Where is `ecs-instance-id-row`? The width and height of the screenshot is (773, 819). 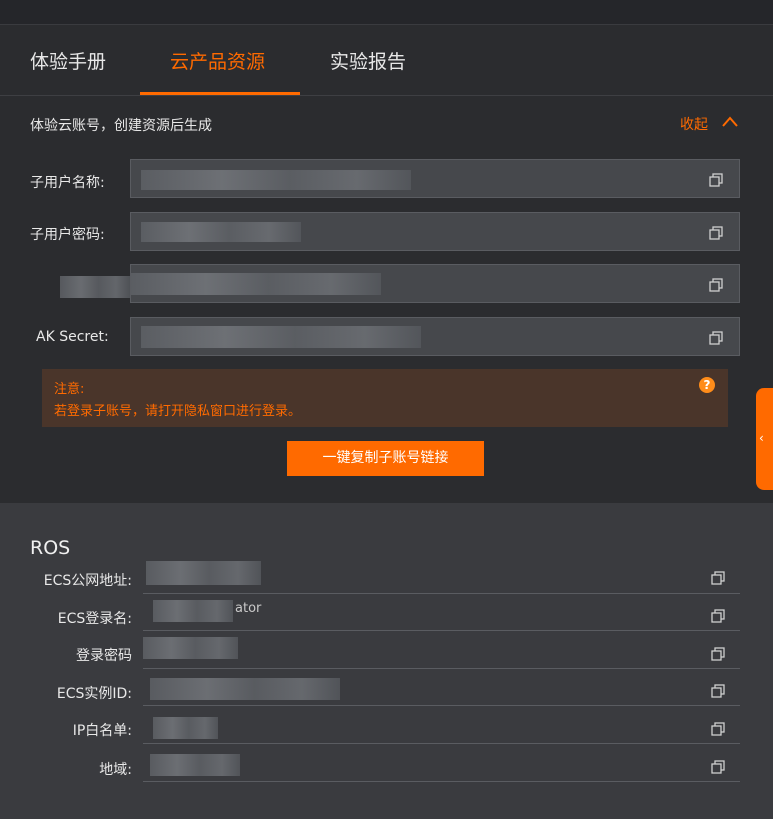
ecs-instance-id-row is located at coordinates (441, 687).